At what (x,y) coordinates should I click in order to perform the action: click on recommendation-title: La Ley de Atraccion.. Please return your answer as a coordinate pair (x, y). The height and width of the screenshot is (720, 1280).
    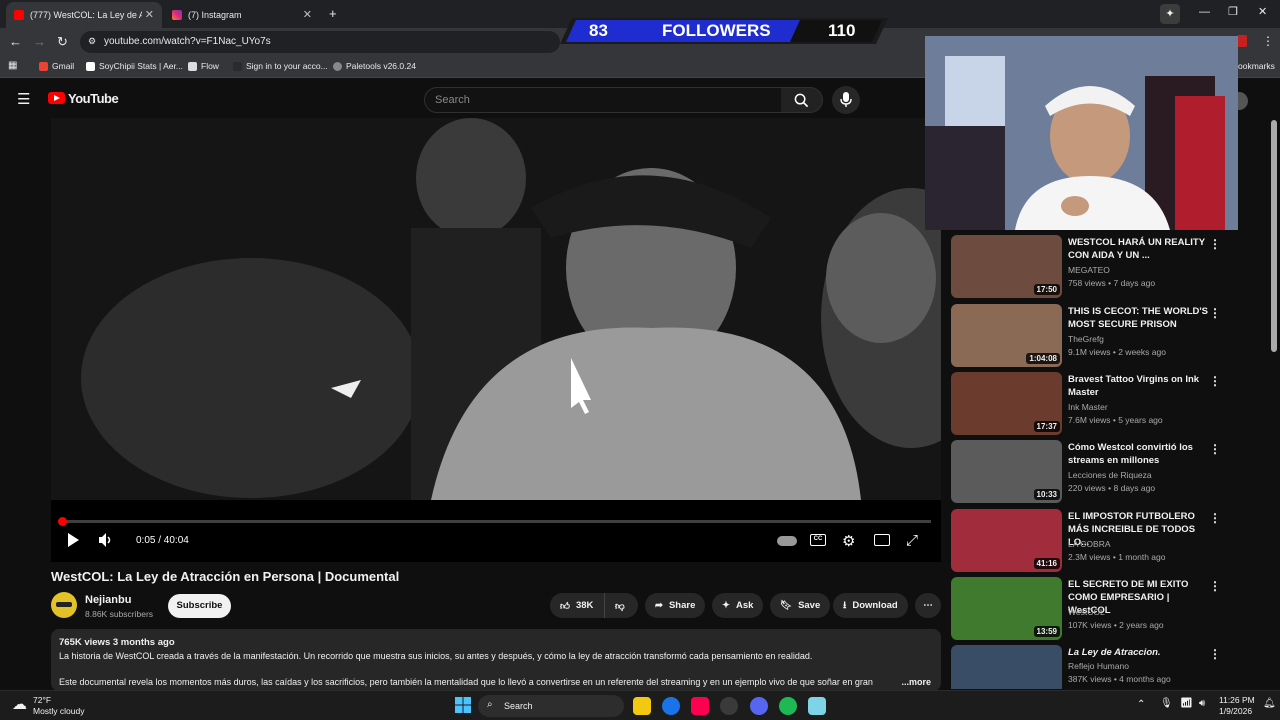
    Looking at the image, I should click on (1138, 652).